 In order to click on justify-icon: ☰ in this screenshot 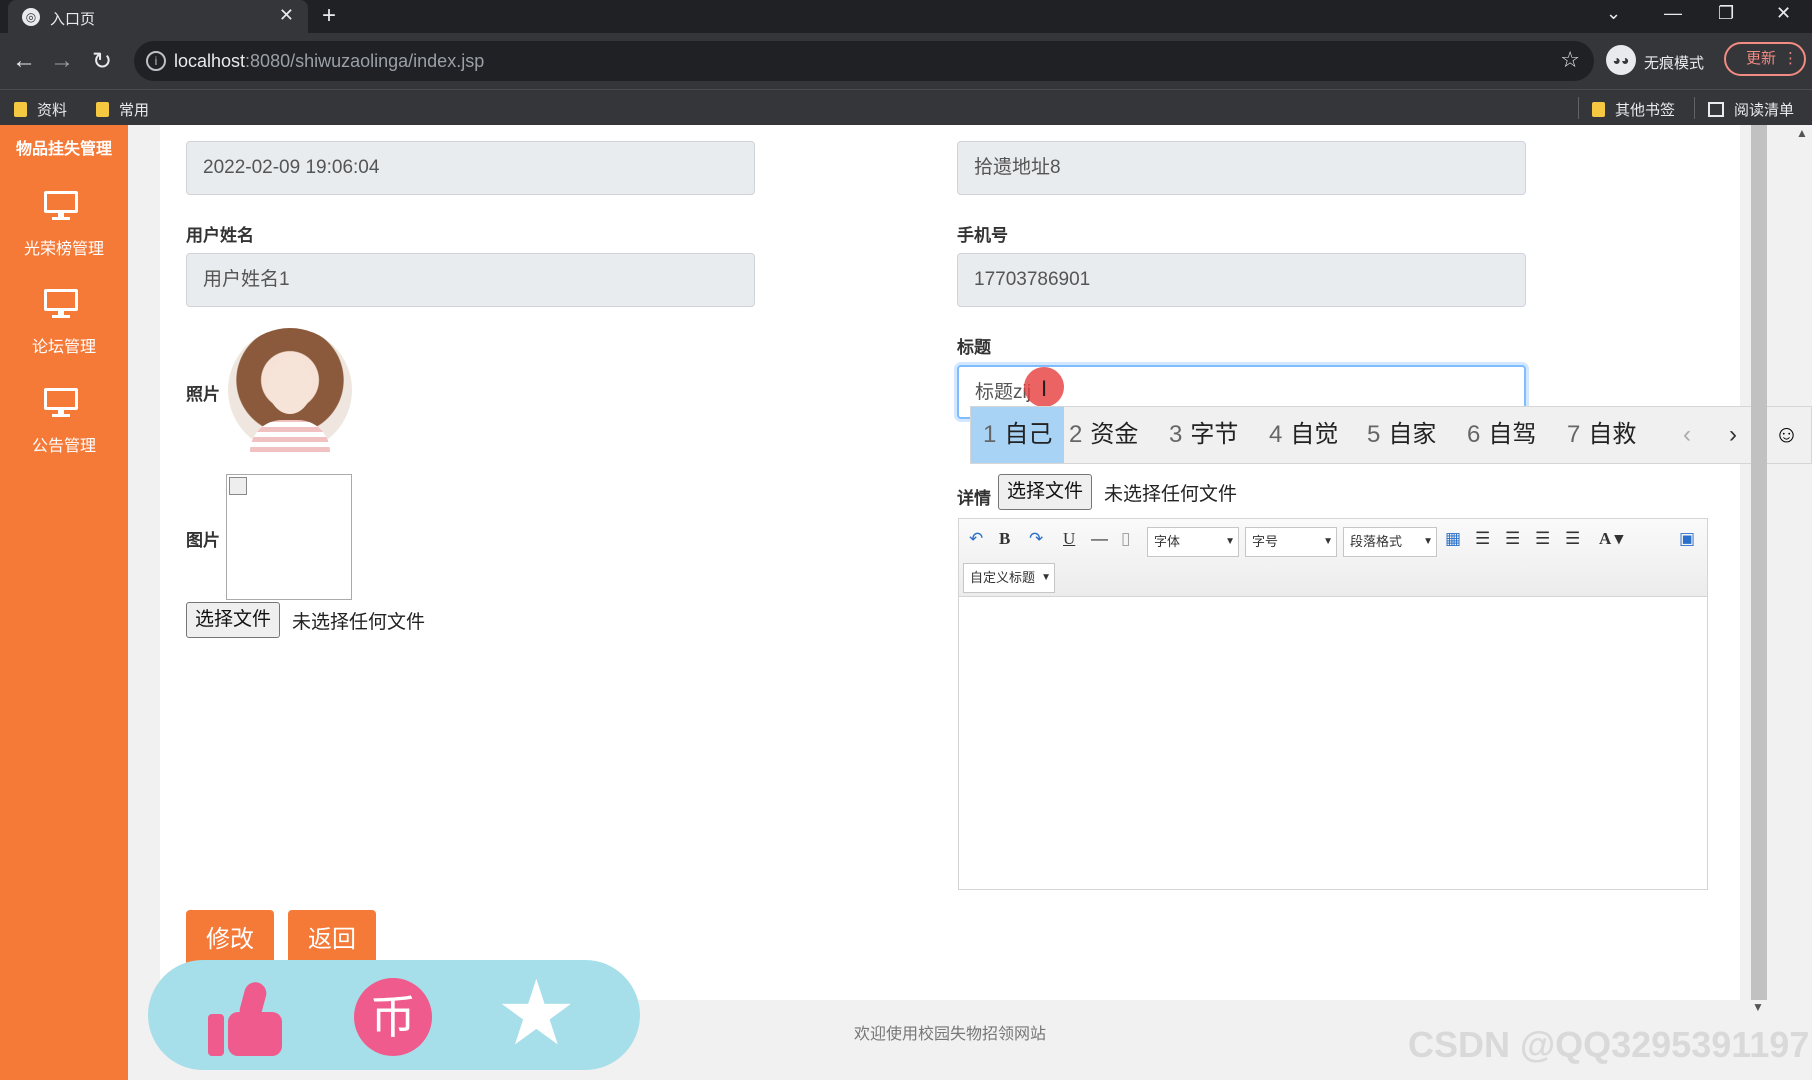, I will do `click(1572, 539)`.